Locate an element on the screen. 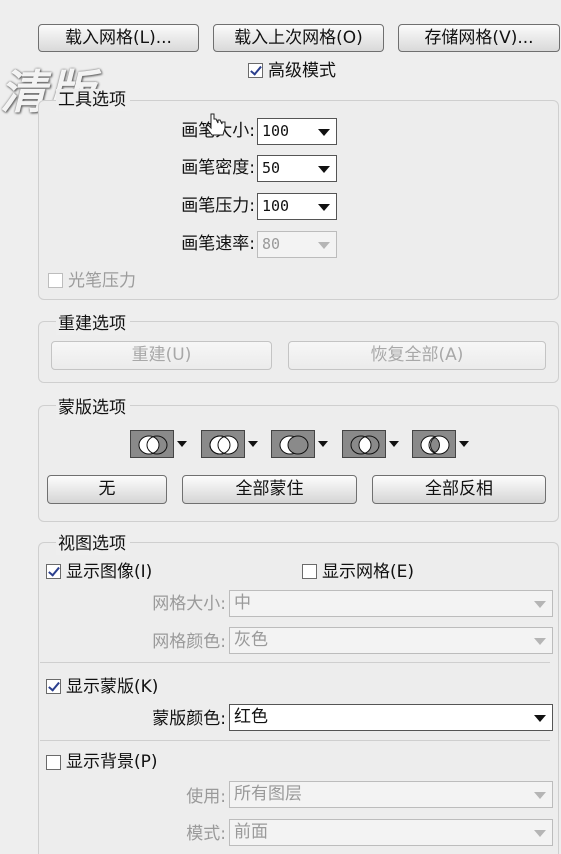 The height and width of the screenshot is (854, 561). intersect-selection-button is located at coordinates (371, 444).